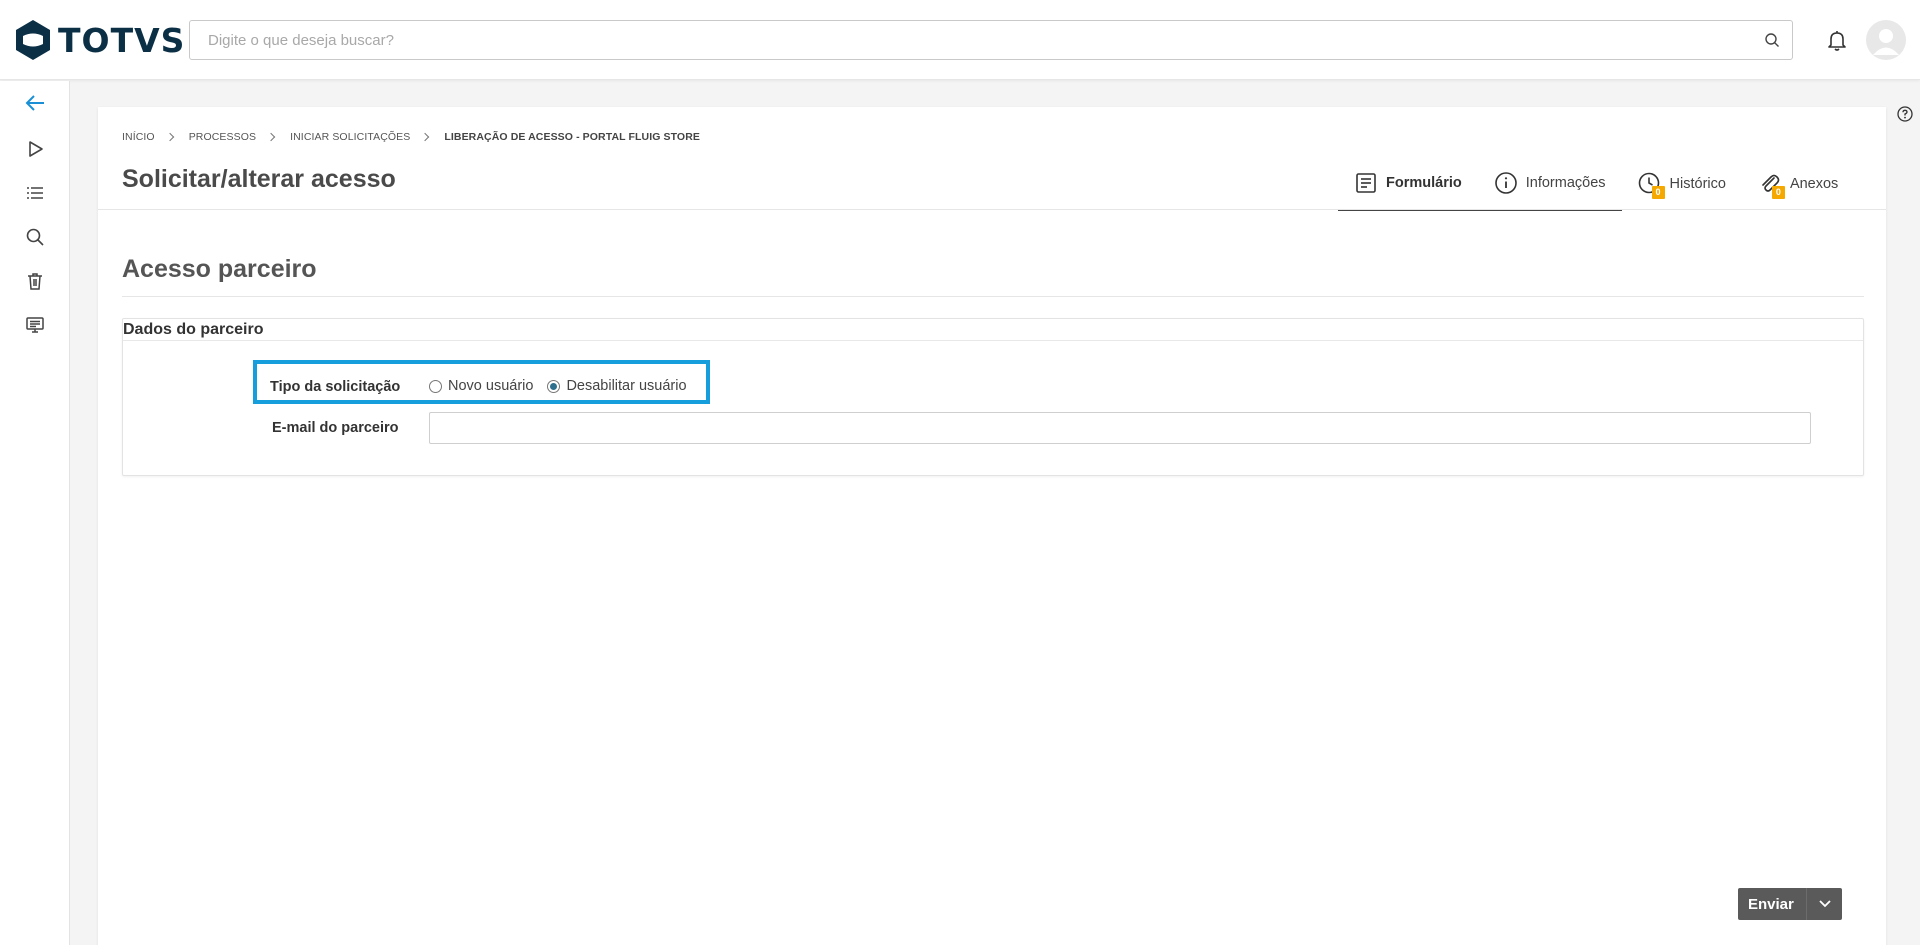  I want to click on tab-formulario: Formulário, so click(1408, 184).